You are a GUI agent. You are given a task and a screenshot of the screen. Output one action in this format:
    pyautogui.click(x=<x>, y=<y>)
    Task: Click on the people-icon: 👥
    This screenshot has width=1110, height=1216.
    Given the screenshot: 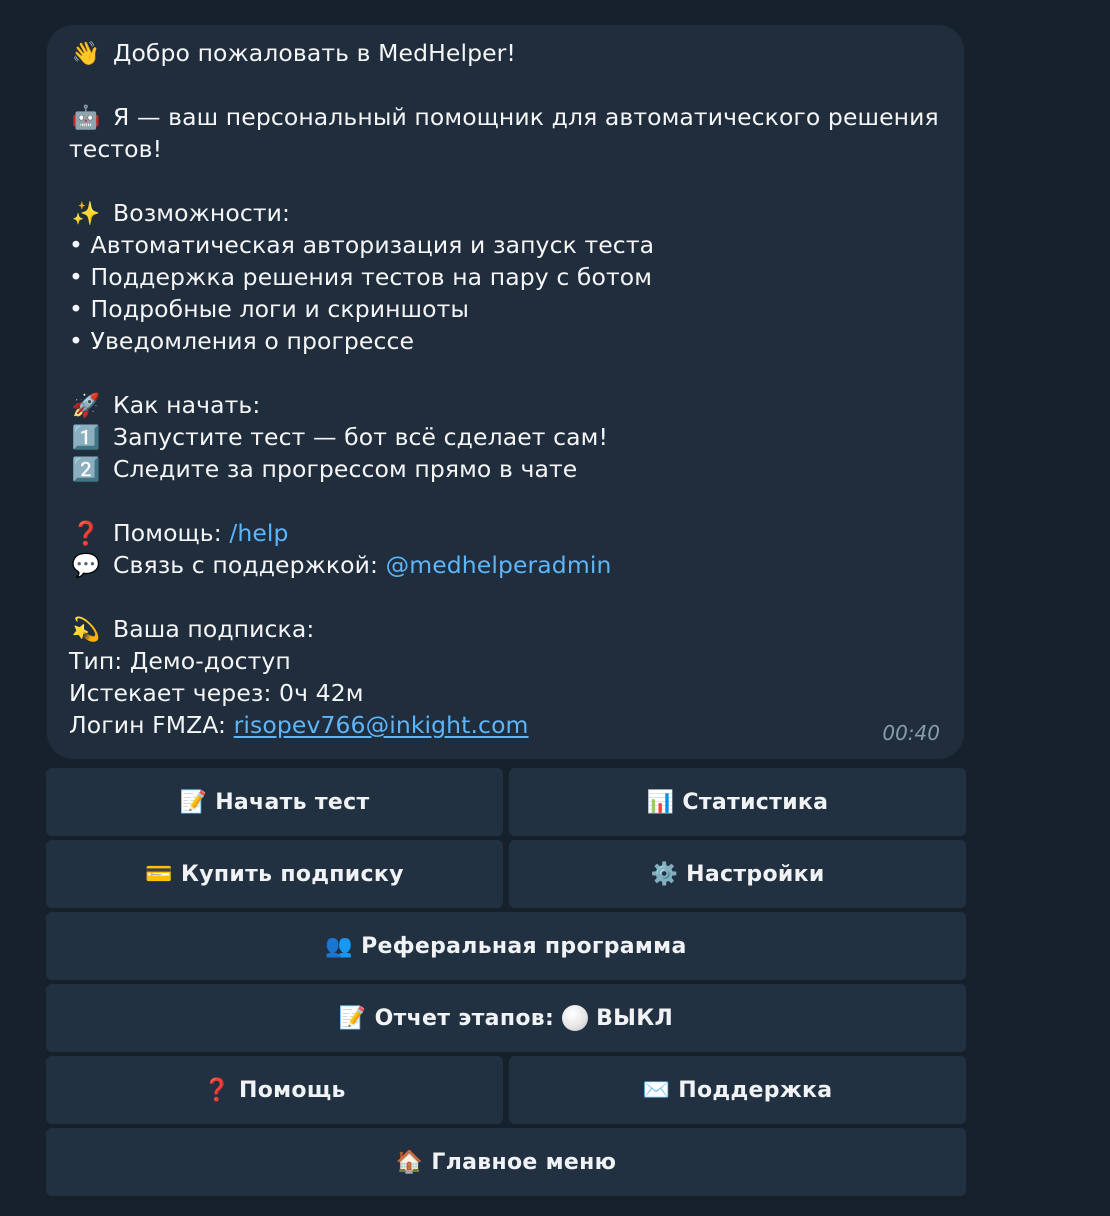 What is the action you would take?
    pyautogui.click(x=339, y=946)
    